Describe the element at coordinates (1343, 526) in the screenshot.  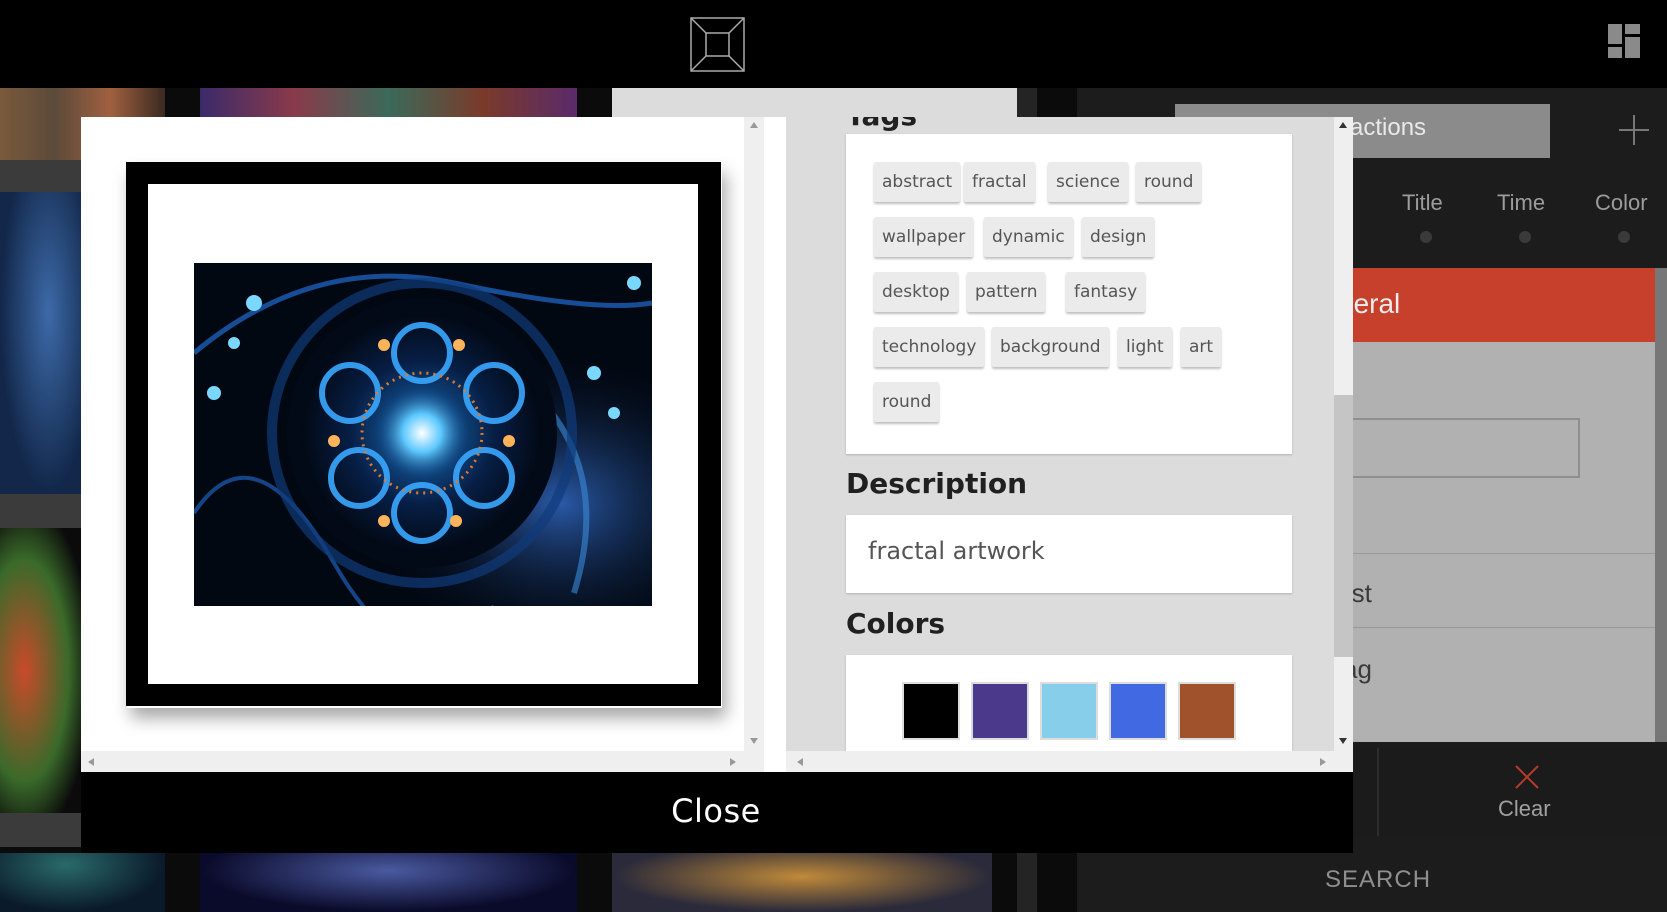
I see `info-scrollbar-thumb` at that location.